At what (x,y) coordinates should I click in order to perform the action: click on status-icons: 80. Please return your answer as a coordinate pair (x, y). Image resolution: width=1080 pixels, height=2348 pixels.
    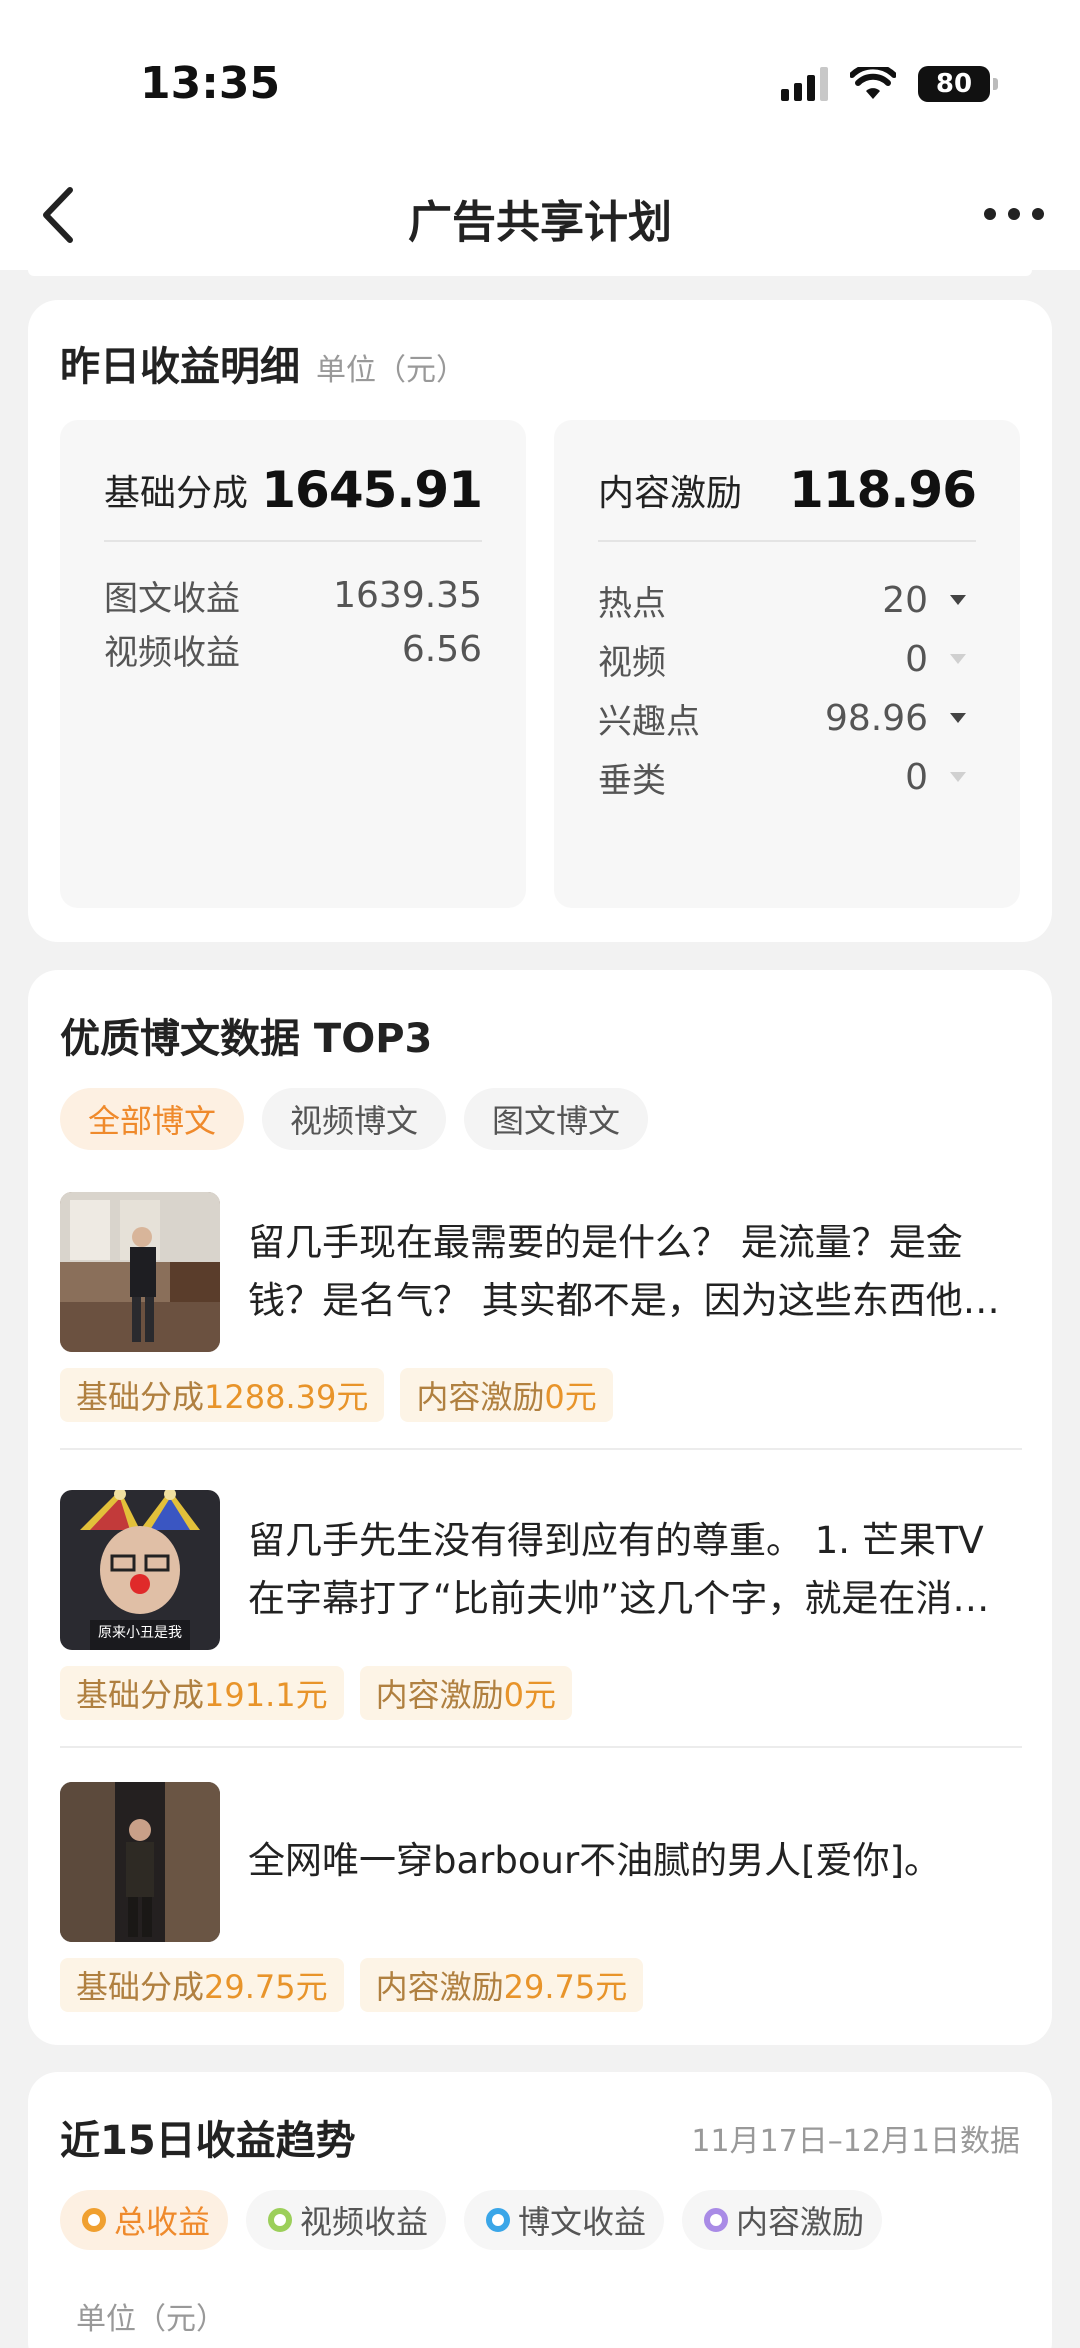
    Looking at the image, I should click on (889, 84).